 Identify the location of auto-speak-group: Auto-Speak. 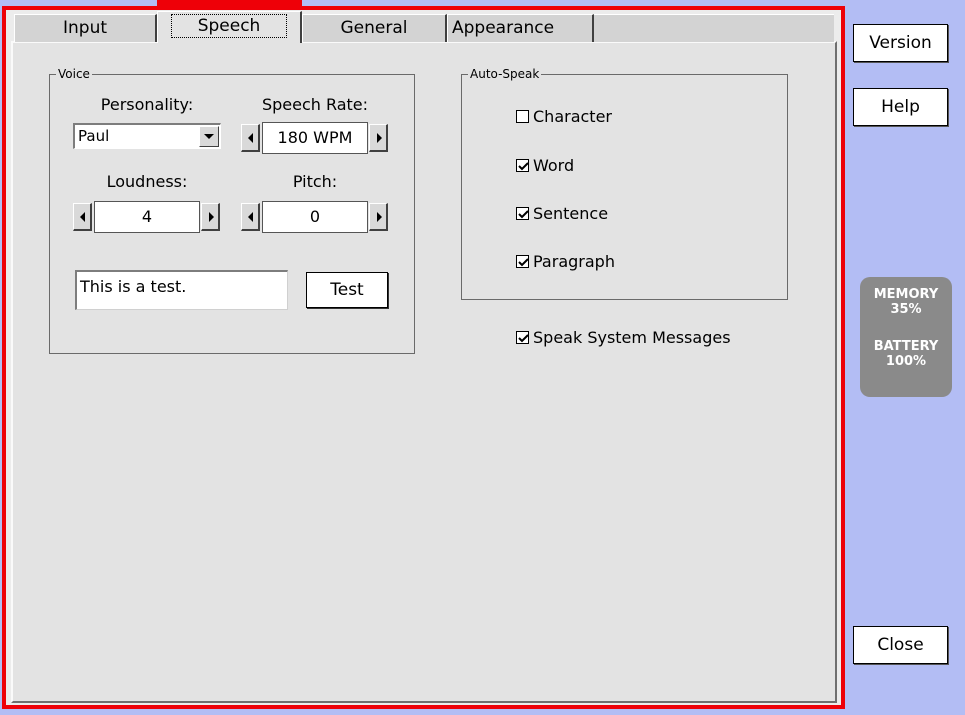
(624, 183).